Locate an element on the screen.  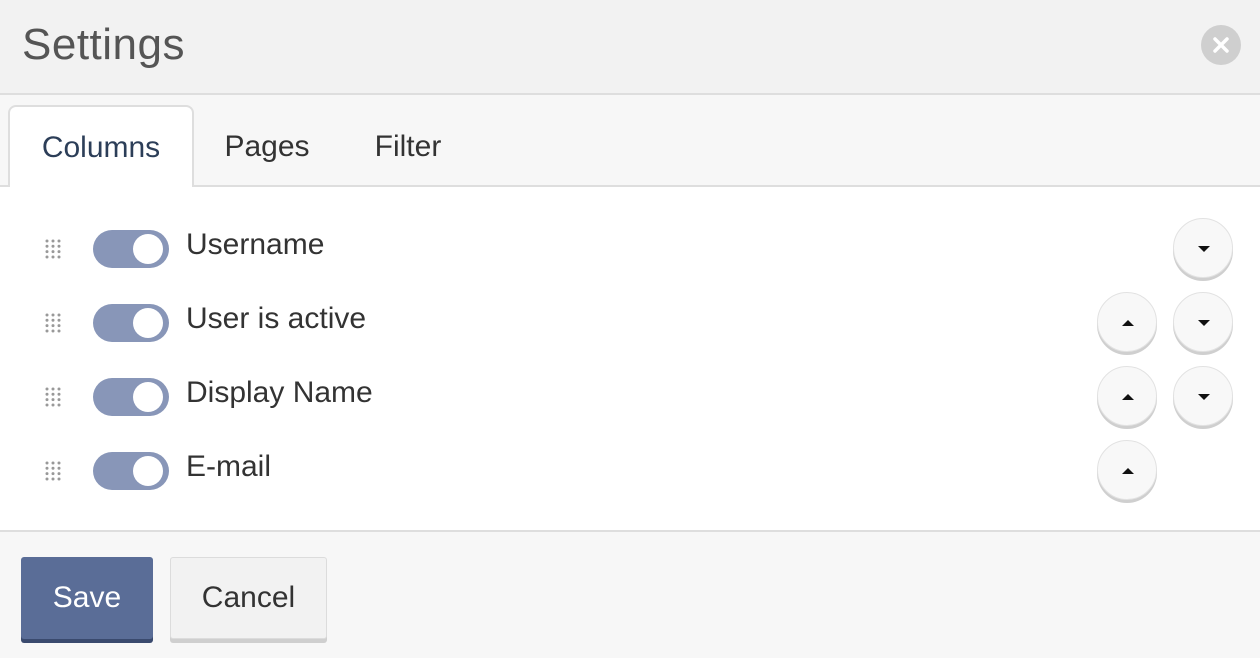
dialog-title: Settings is located at coordinates (103, 44).